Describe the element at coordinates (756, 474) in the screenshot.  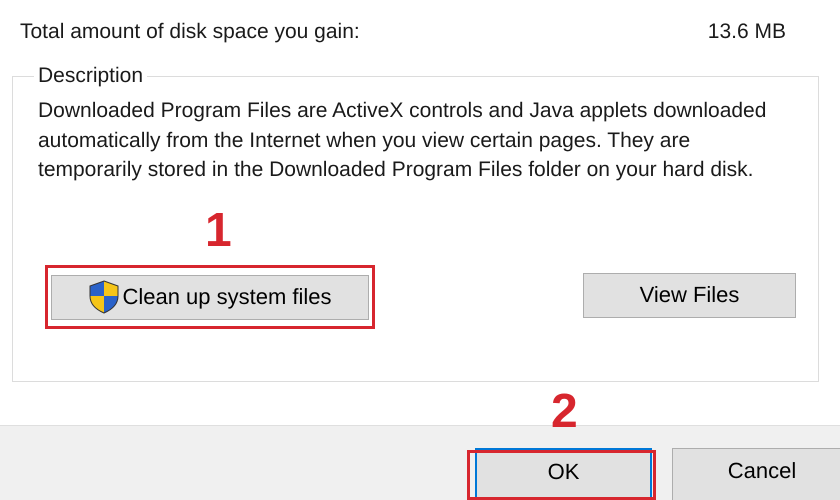
I see `cancel-button: Cancel` at that location.